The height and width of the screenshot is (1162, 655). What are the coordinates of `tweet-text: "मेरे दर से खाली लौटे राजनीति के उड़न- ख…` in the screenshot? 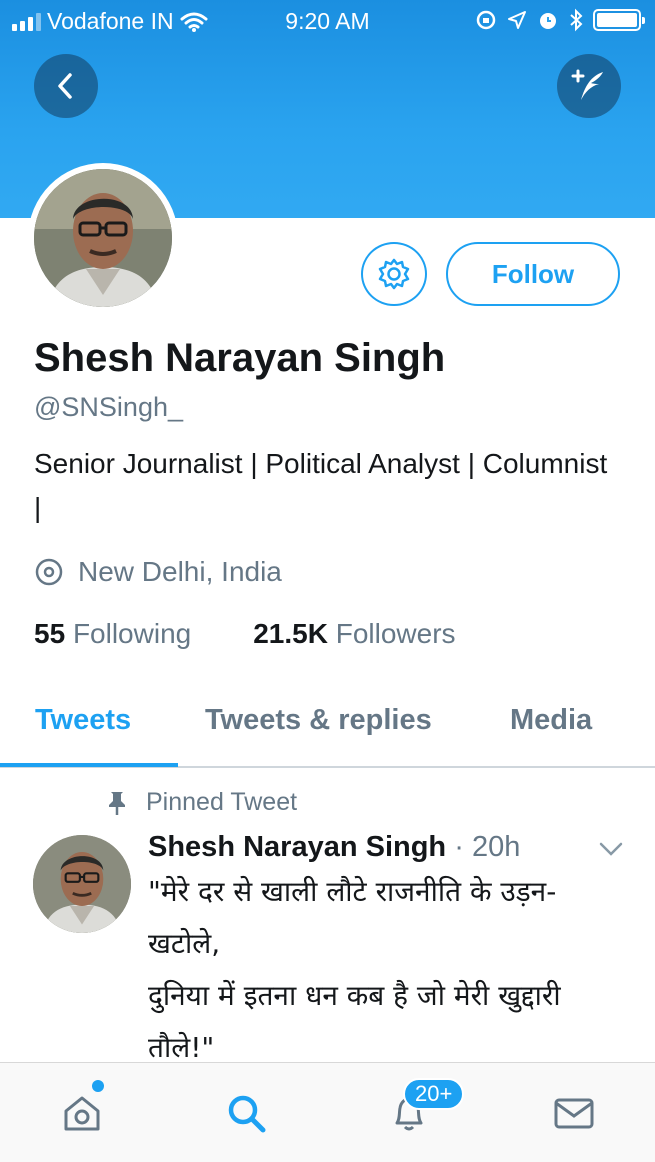 It's located at (354, 969).